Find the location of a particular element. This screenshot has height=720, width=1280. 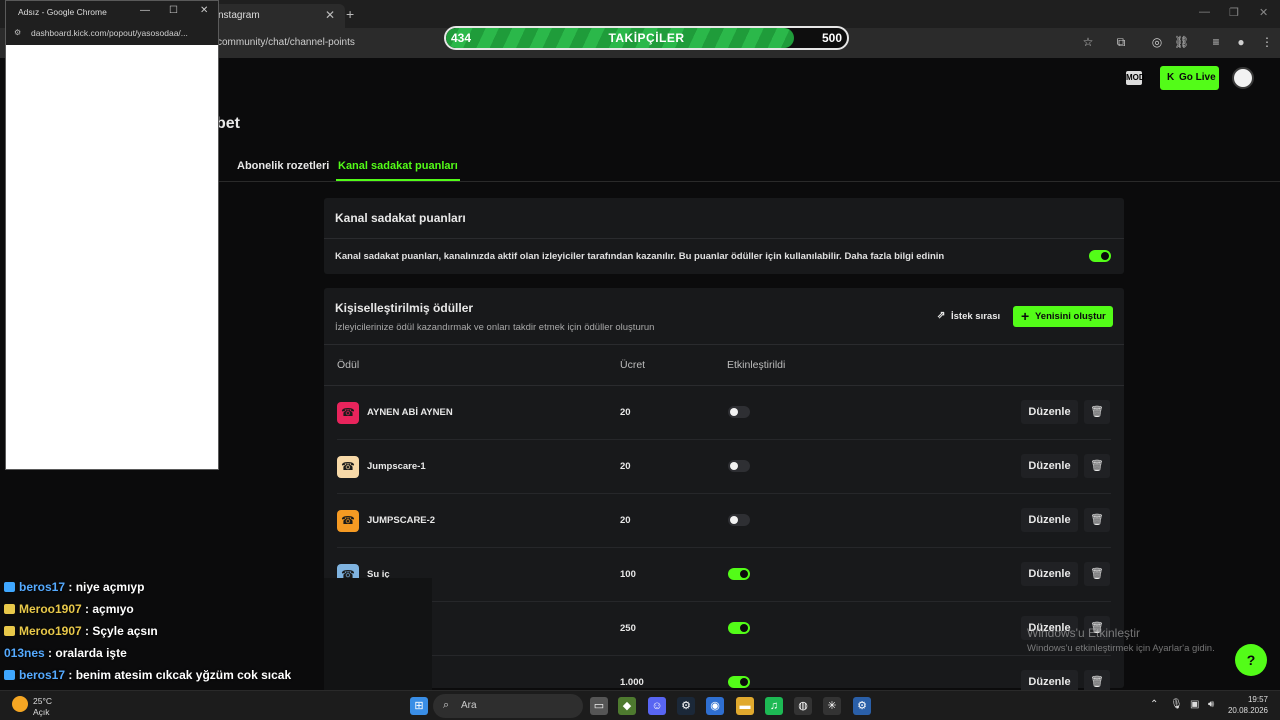

settings-app-icon: ⚙ is located at coordinates (862, 706).